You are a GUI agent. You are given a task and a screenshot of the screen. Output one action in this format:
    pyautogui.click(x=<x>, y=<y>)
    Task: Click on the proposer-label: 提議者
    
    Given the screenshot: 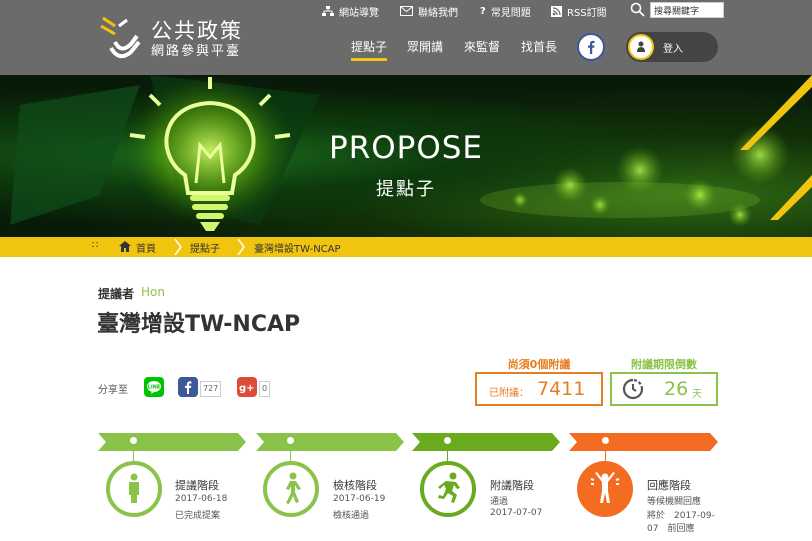 What is the action you would take?
    pyautogui.click(x=116, y=294)
    